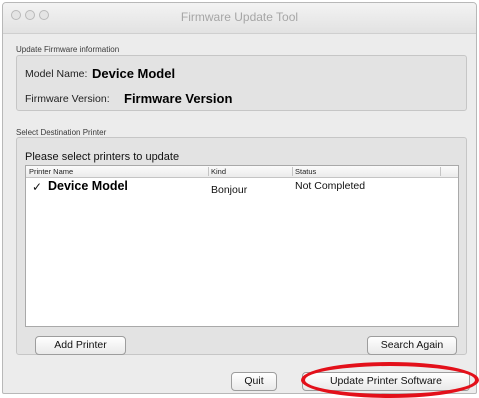 The width and height of the screenshot is (479, 398). I want to click on column-header-status: Status, so click(366, 171).